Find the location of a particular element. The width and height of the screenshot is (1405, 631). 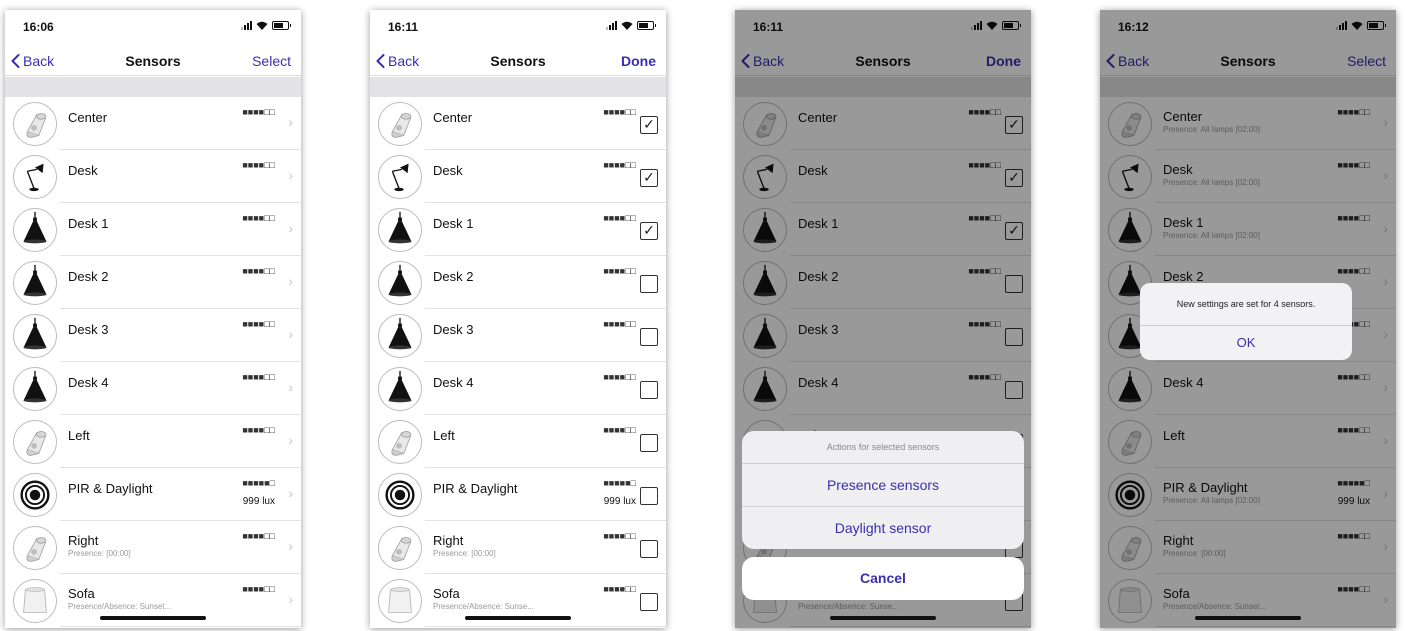

sensor-name: Right is located at coordinates (83, 540).